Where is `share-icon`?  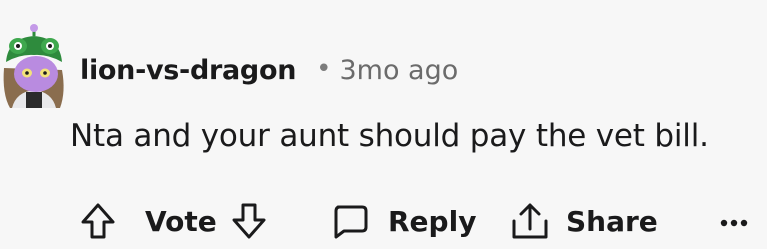 share-icon is located at coordinates (530, 221).